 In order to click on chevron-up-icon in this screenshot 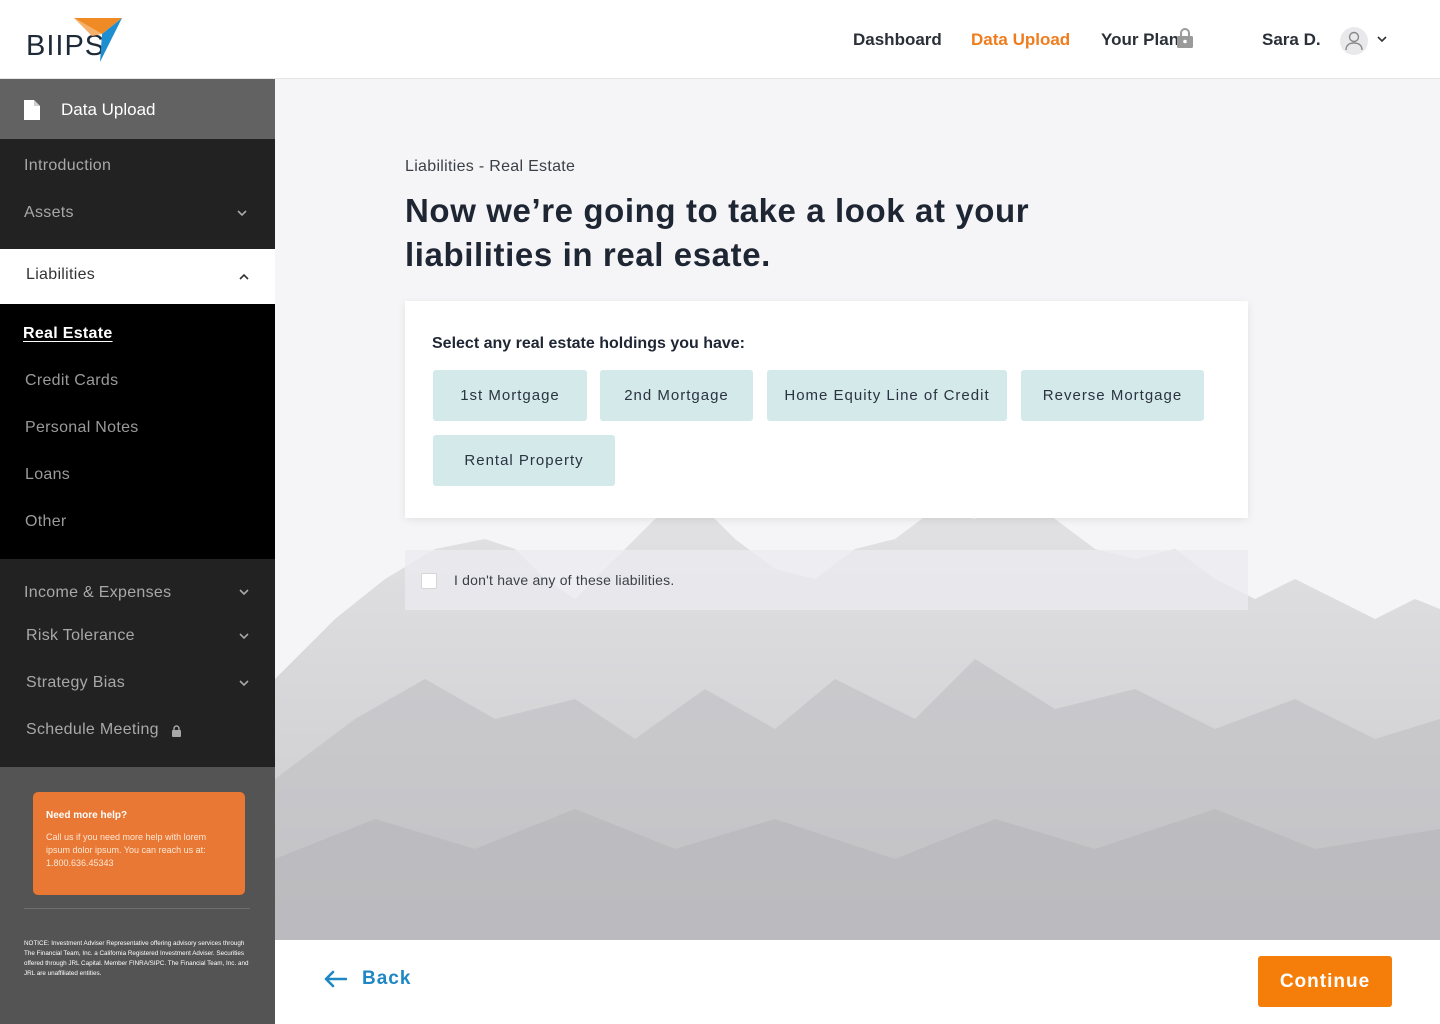, I will do `click(244, 276)`.